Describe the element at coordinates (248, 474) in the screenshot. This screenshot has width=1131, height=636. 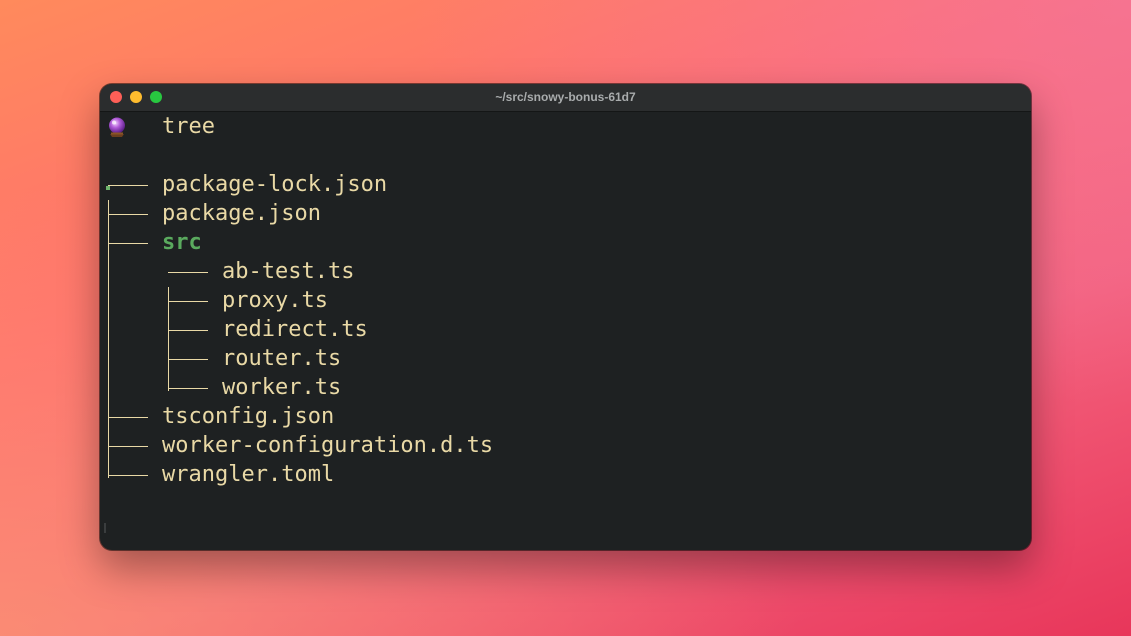
I see `tree-item-file: wrangler.toml` at that location.